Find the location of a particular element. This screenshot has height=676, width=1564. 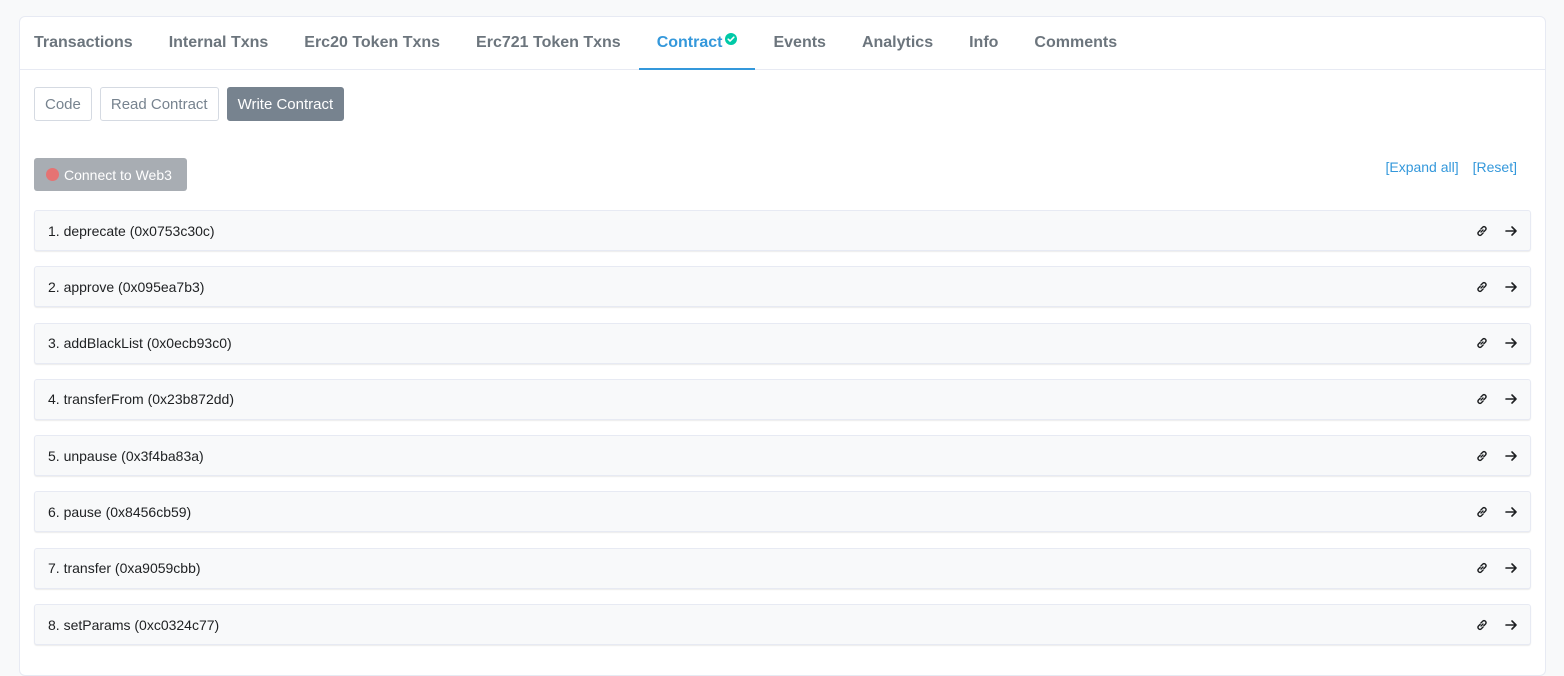

function-label: 4. transferFrom (0x23b872dd) is located at coordinates (141, 399).